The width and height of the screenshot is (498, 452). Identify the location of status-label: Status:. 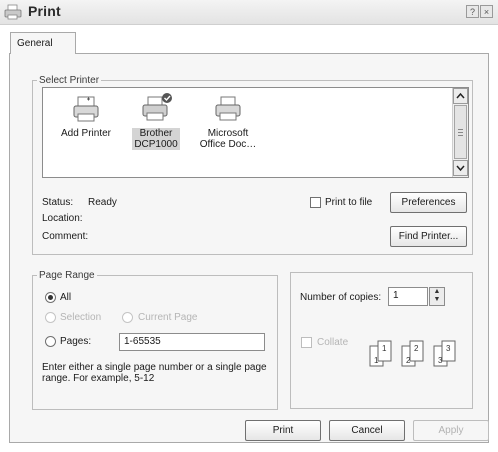
(58, 202).